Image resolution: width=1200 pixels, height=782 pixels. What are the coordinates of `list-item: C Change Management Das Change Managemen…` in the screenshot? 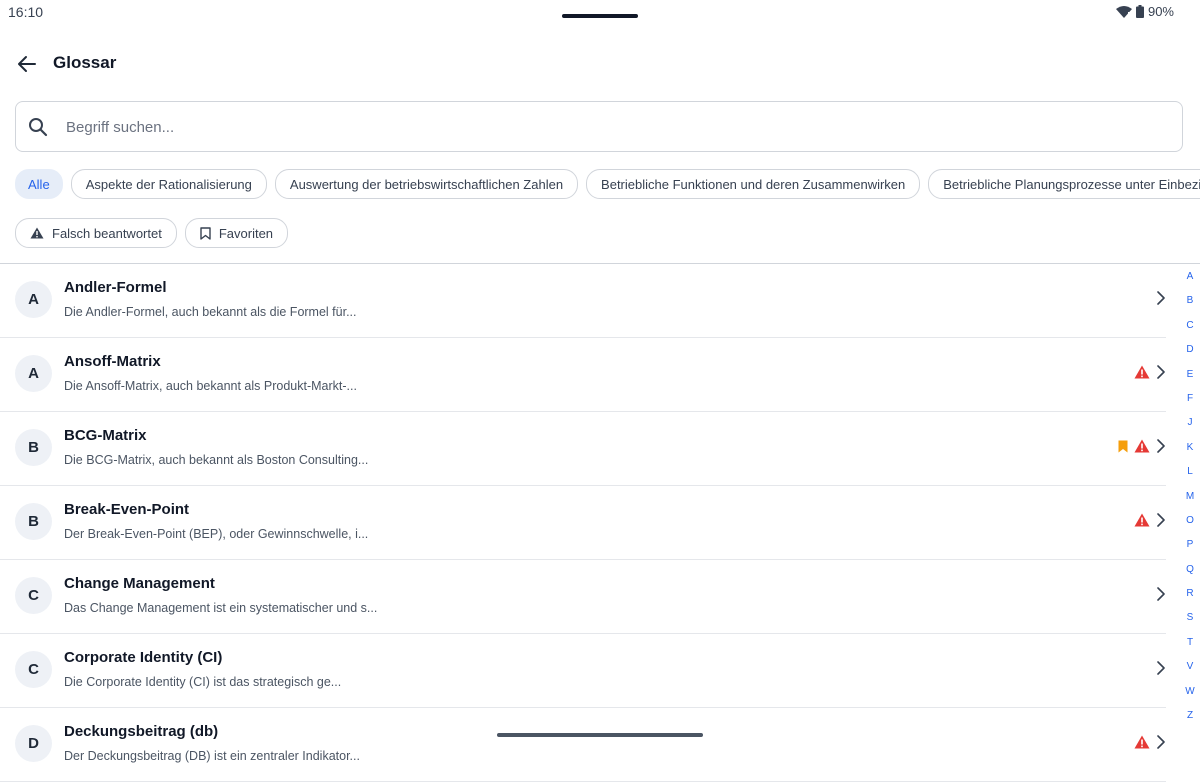 It's located at (583, 597).